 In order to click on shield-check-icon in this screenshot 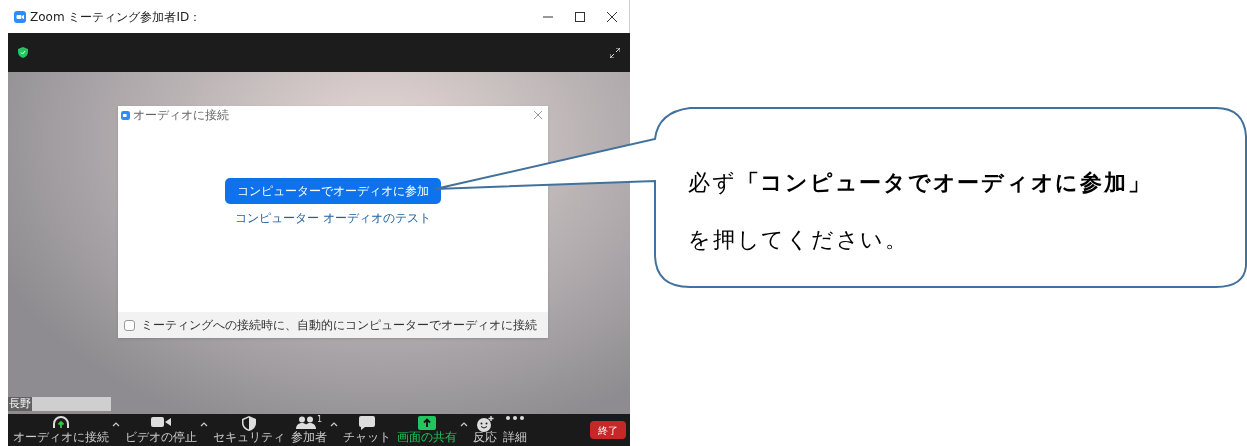, I will do `click(23, 52)`.